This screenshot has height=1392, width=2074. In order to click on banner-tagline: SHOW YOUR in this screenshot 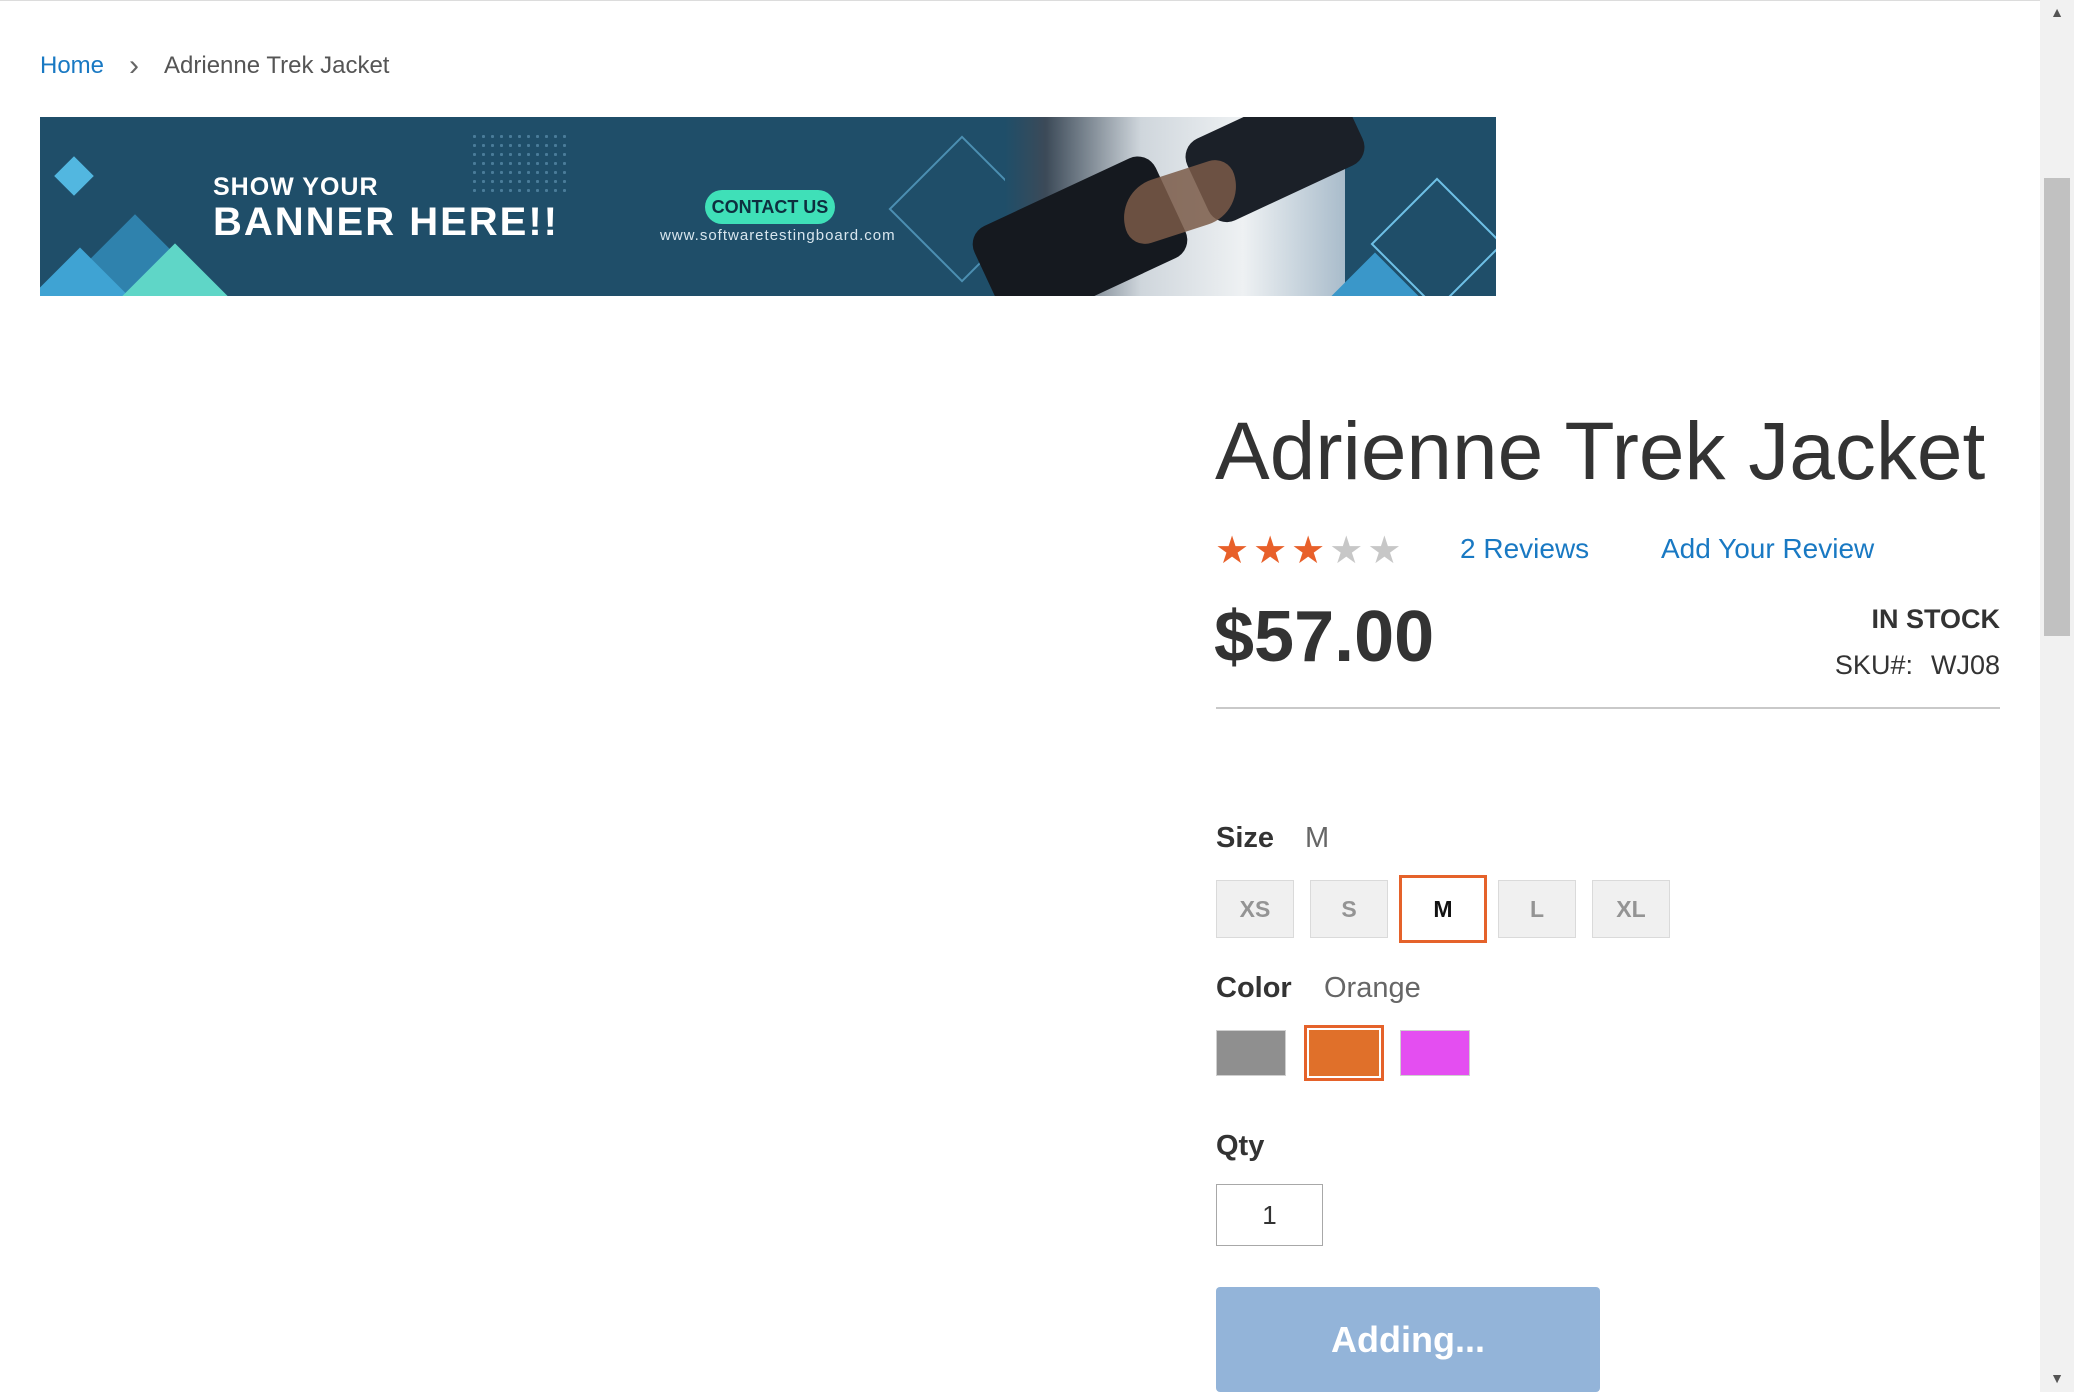, I will do `click(296, 187)`.